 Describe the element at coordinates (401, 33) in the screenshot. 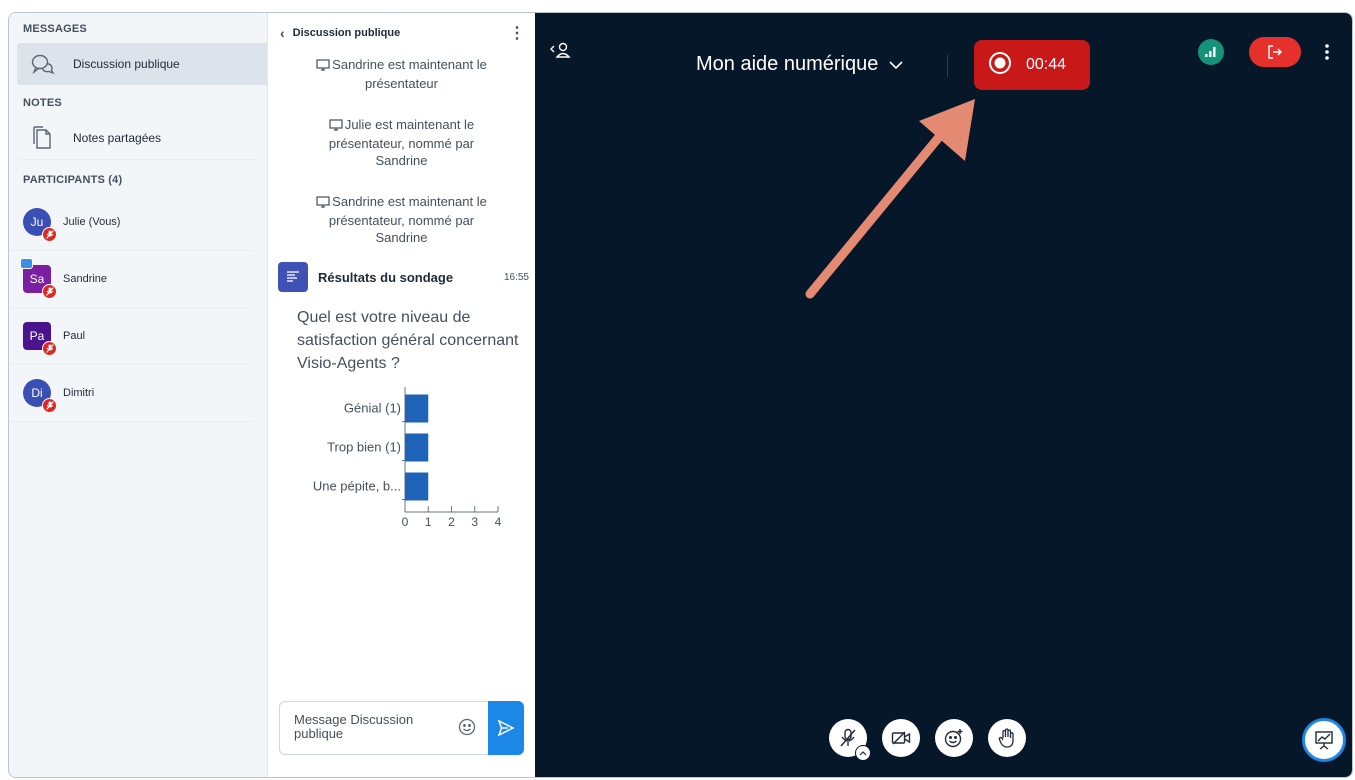

I see `chat-header: ‹ Discussion publique ⋮` at that location.